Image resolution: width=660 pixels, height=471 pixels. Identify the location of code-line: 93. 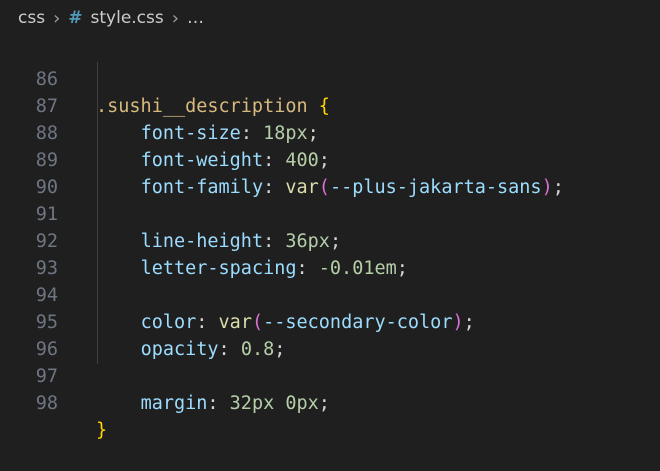
(330, 253).